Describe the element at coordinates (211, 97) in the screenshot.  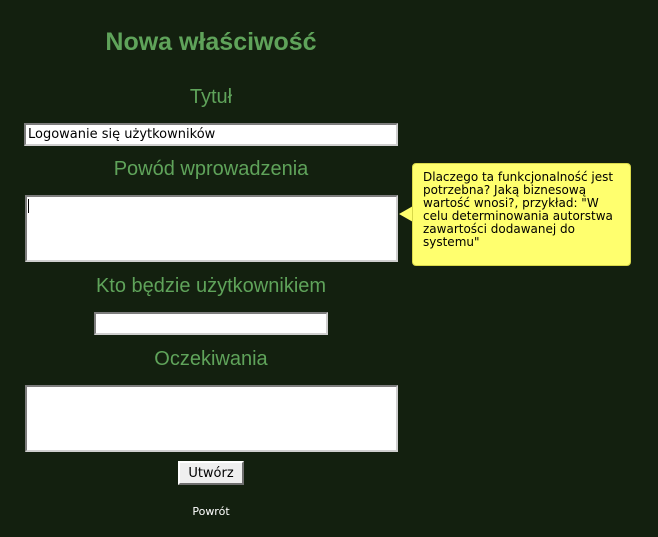
I see `title-label: Tytuł` at that location.